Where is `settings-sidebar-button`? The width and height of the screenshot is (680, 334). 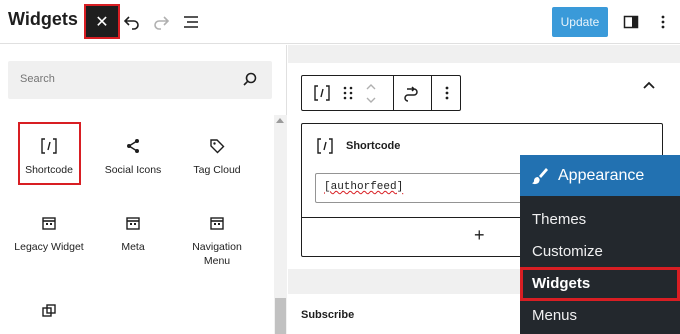
settings-sidebar-button is located at coordinates (631, 22).